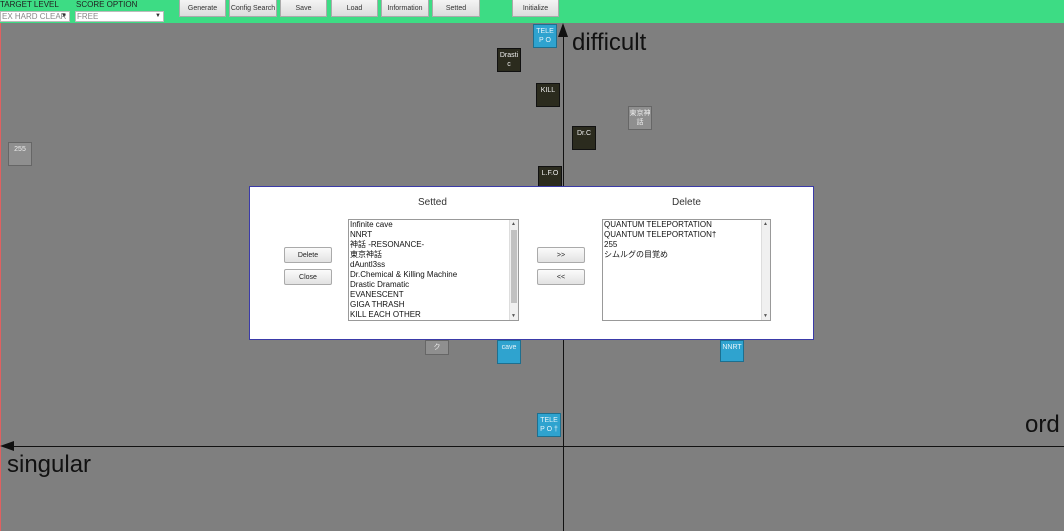 This screenshot has width=1064, height=531. I want to click on song-tile: 255, so click(20, 154).